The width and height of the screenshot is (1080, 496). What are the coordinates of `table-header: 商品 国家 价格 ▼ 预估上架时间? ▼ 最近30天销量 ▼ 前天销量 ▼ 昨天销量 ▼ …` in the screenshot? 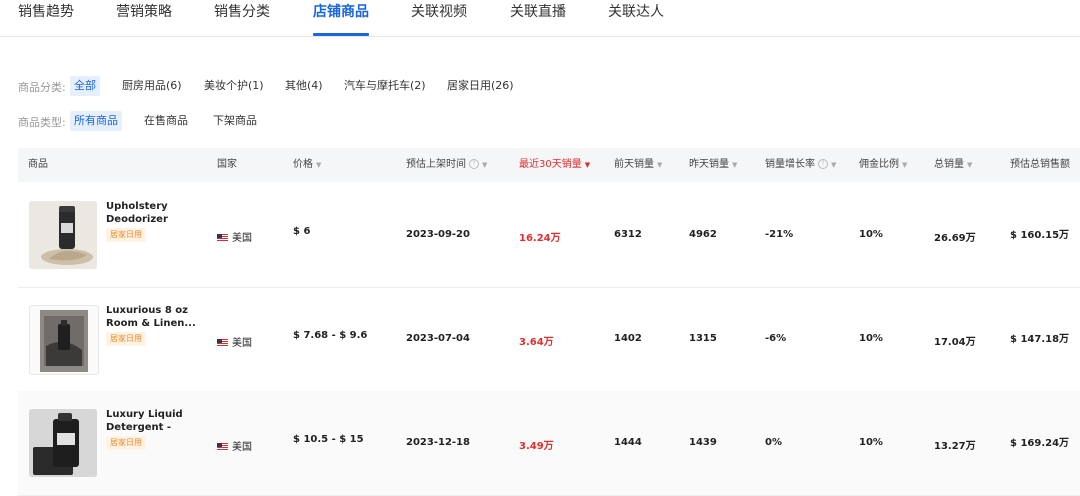 It's located at (549, 165).